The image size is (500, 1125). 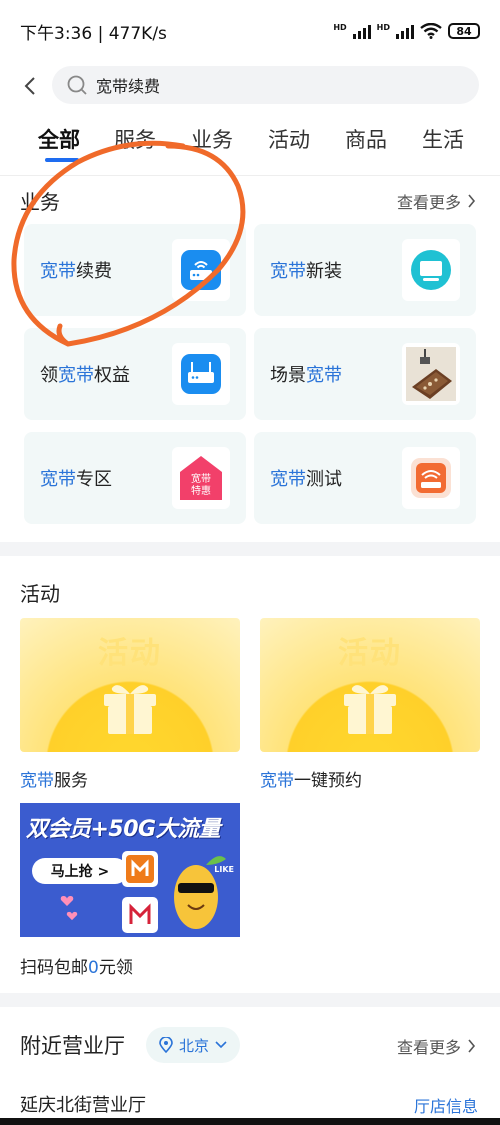 I want to click on business-card-new-install: 宽带新装, so click(x=365, y=270).